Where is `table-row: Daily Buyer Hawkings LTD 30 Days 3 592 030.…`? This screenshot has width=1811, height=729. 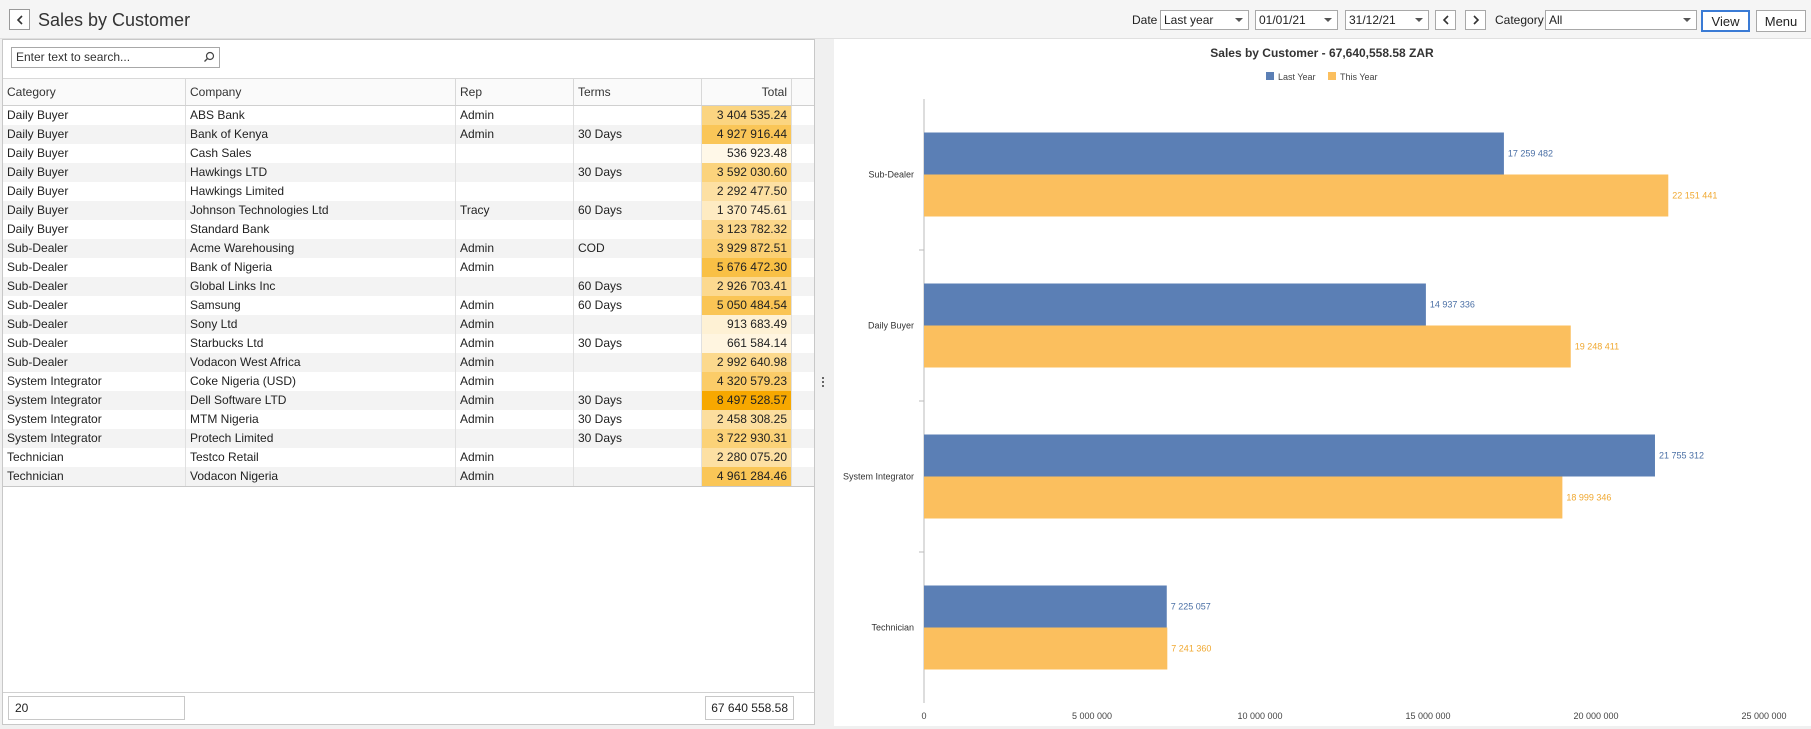
table-row: Daily Buyer Hawkings LTD 30 Days 3 592 030.… is located at coordinates (408, 172).